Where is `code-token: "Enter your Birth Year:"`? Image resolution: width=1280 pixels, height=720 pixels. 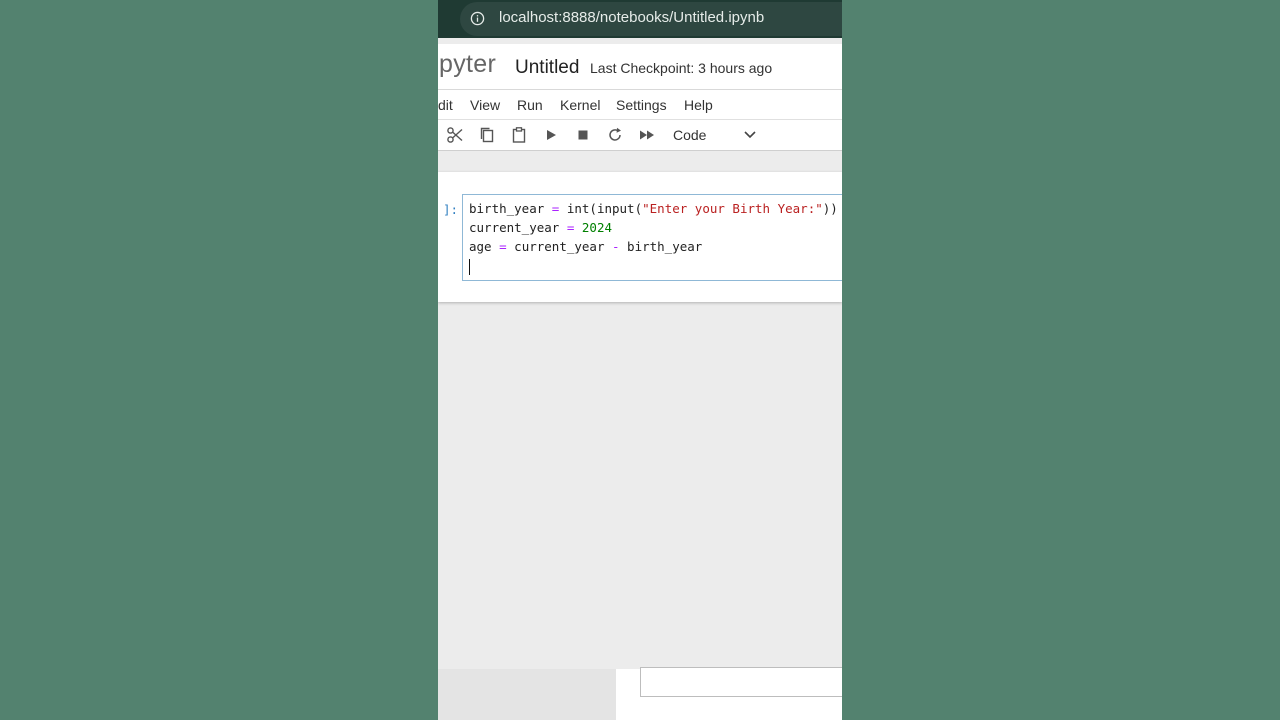 code-token: "Enter your Birth Year:" is located at coordinates (732, 208).